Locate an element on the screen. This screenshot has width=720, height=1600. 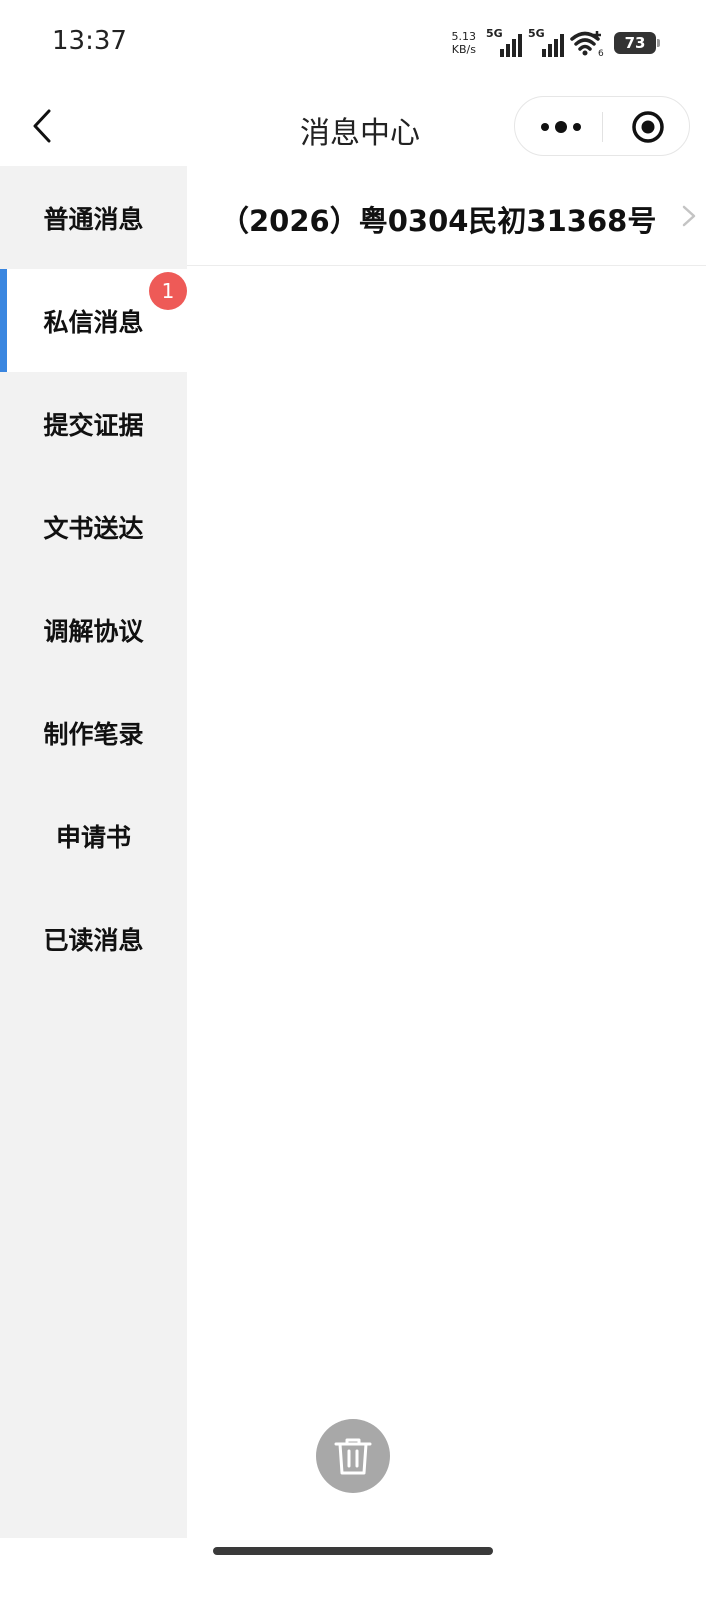
sidebar-item-private-messages: 私信消息 1 is located at coordinates (93, 320).